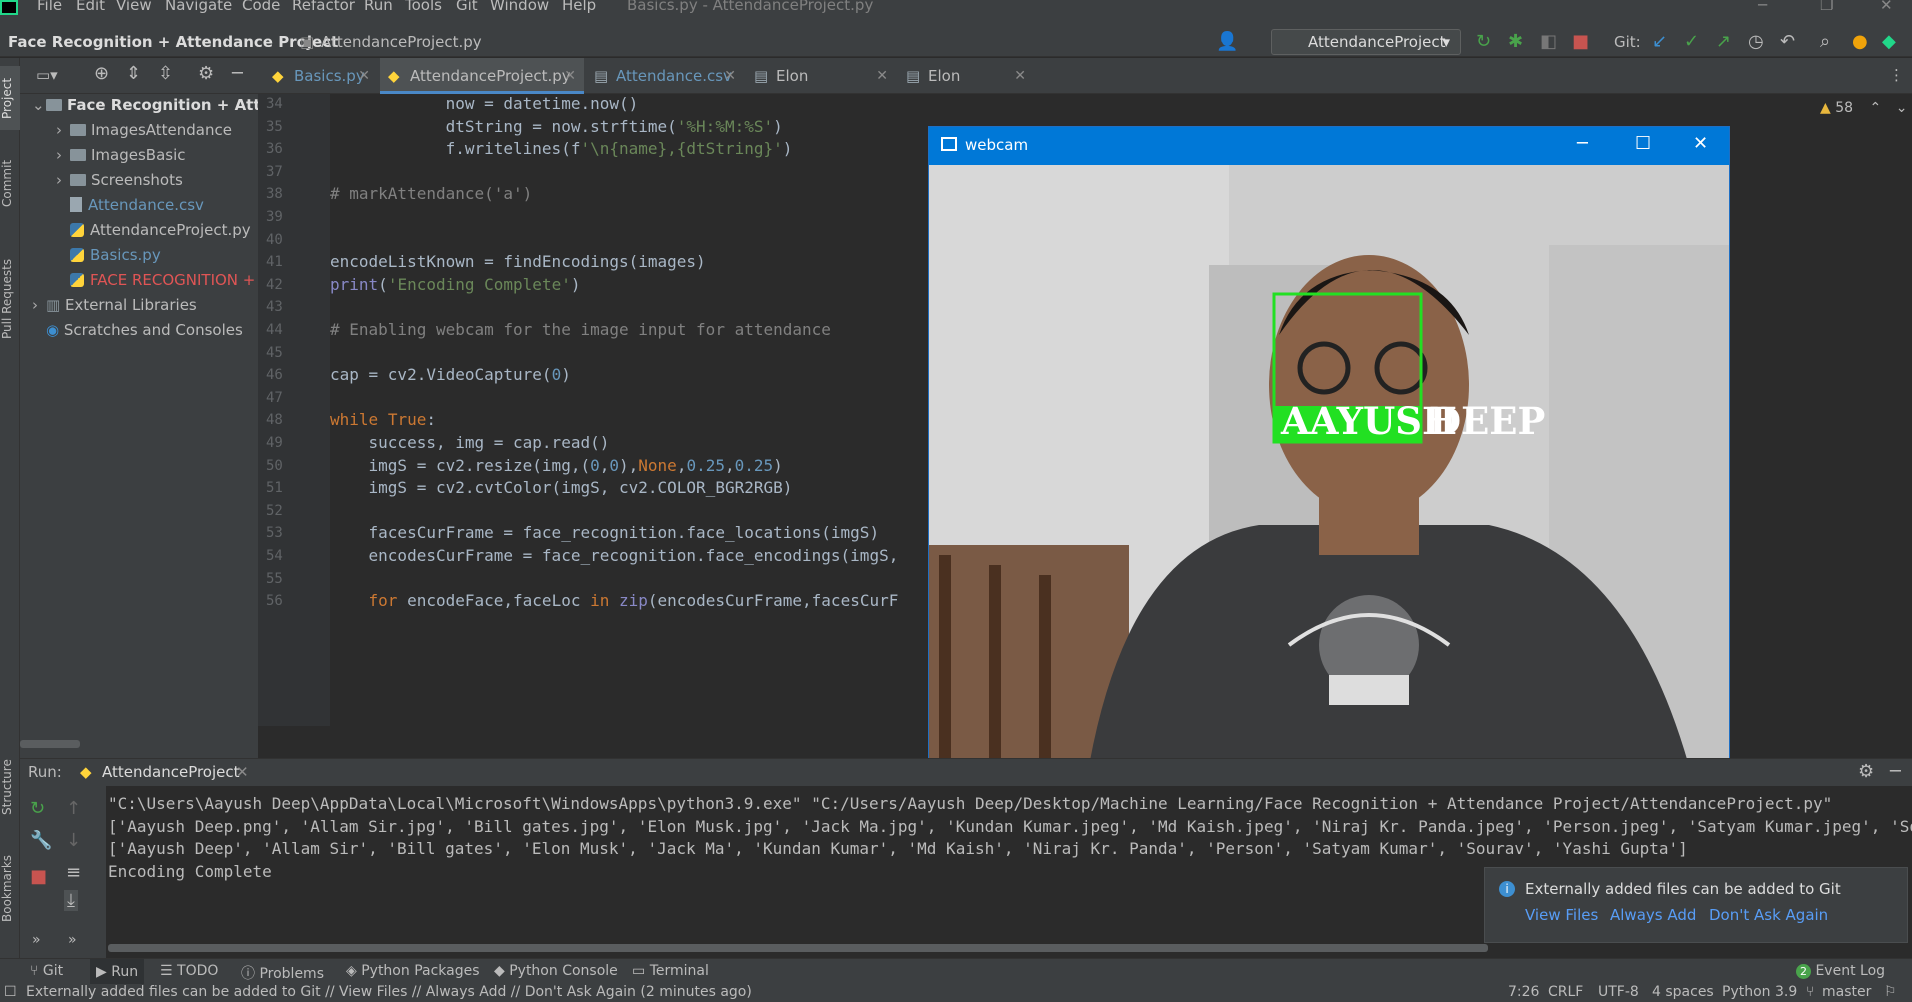  I want to click on search-icon: ⌕, so click(1825, 42).